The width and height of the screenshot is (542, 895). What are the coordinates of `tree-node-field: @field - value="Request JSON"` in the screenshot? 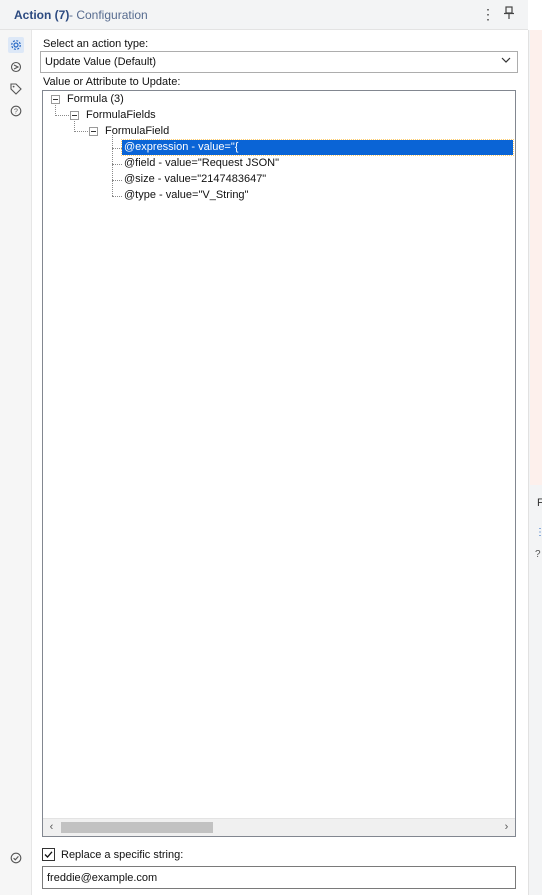 It's located at (201, 163).